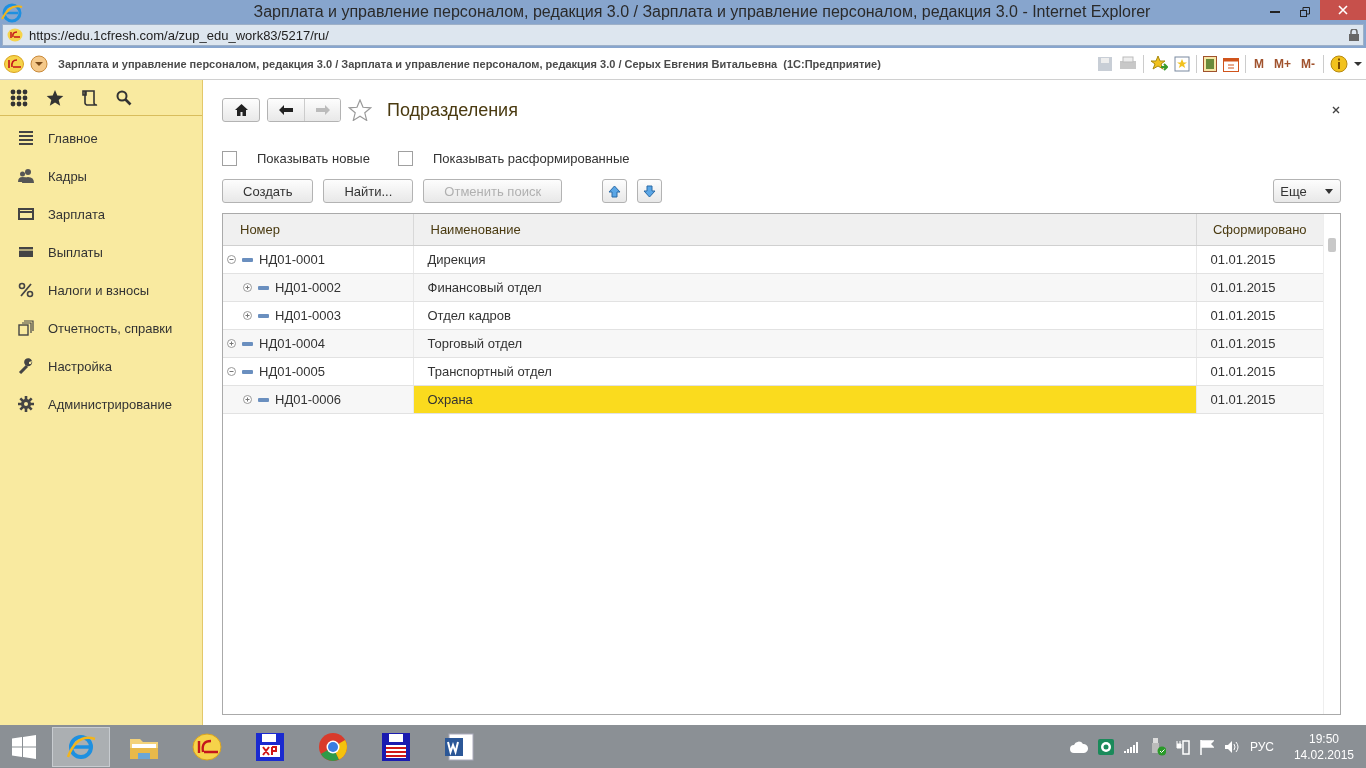 The height and width of the screenshot is (768, 1366). I want to click on windows-logo-icon, so click(24, 746).